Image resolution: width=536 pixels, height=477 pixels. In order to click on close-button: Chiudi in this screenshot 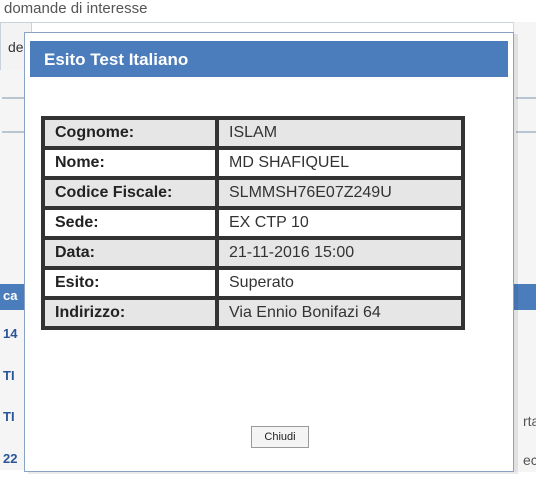, I will do `click(280, 437)`.